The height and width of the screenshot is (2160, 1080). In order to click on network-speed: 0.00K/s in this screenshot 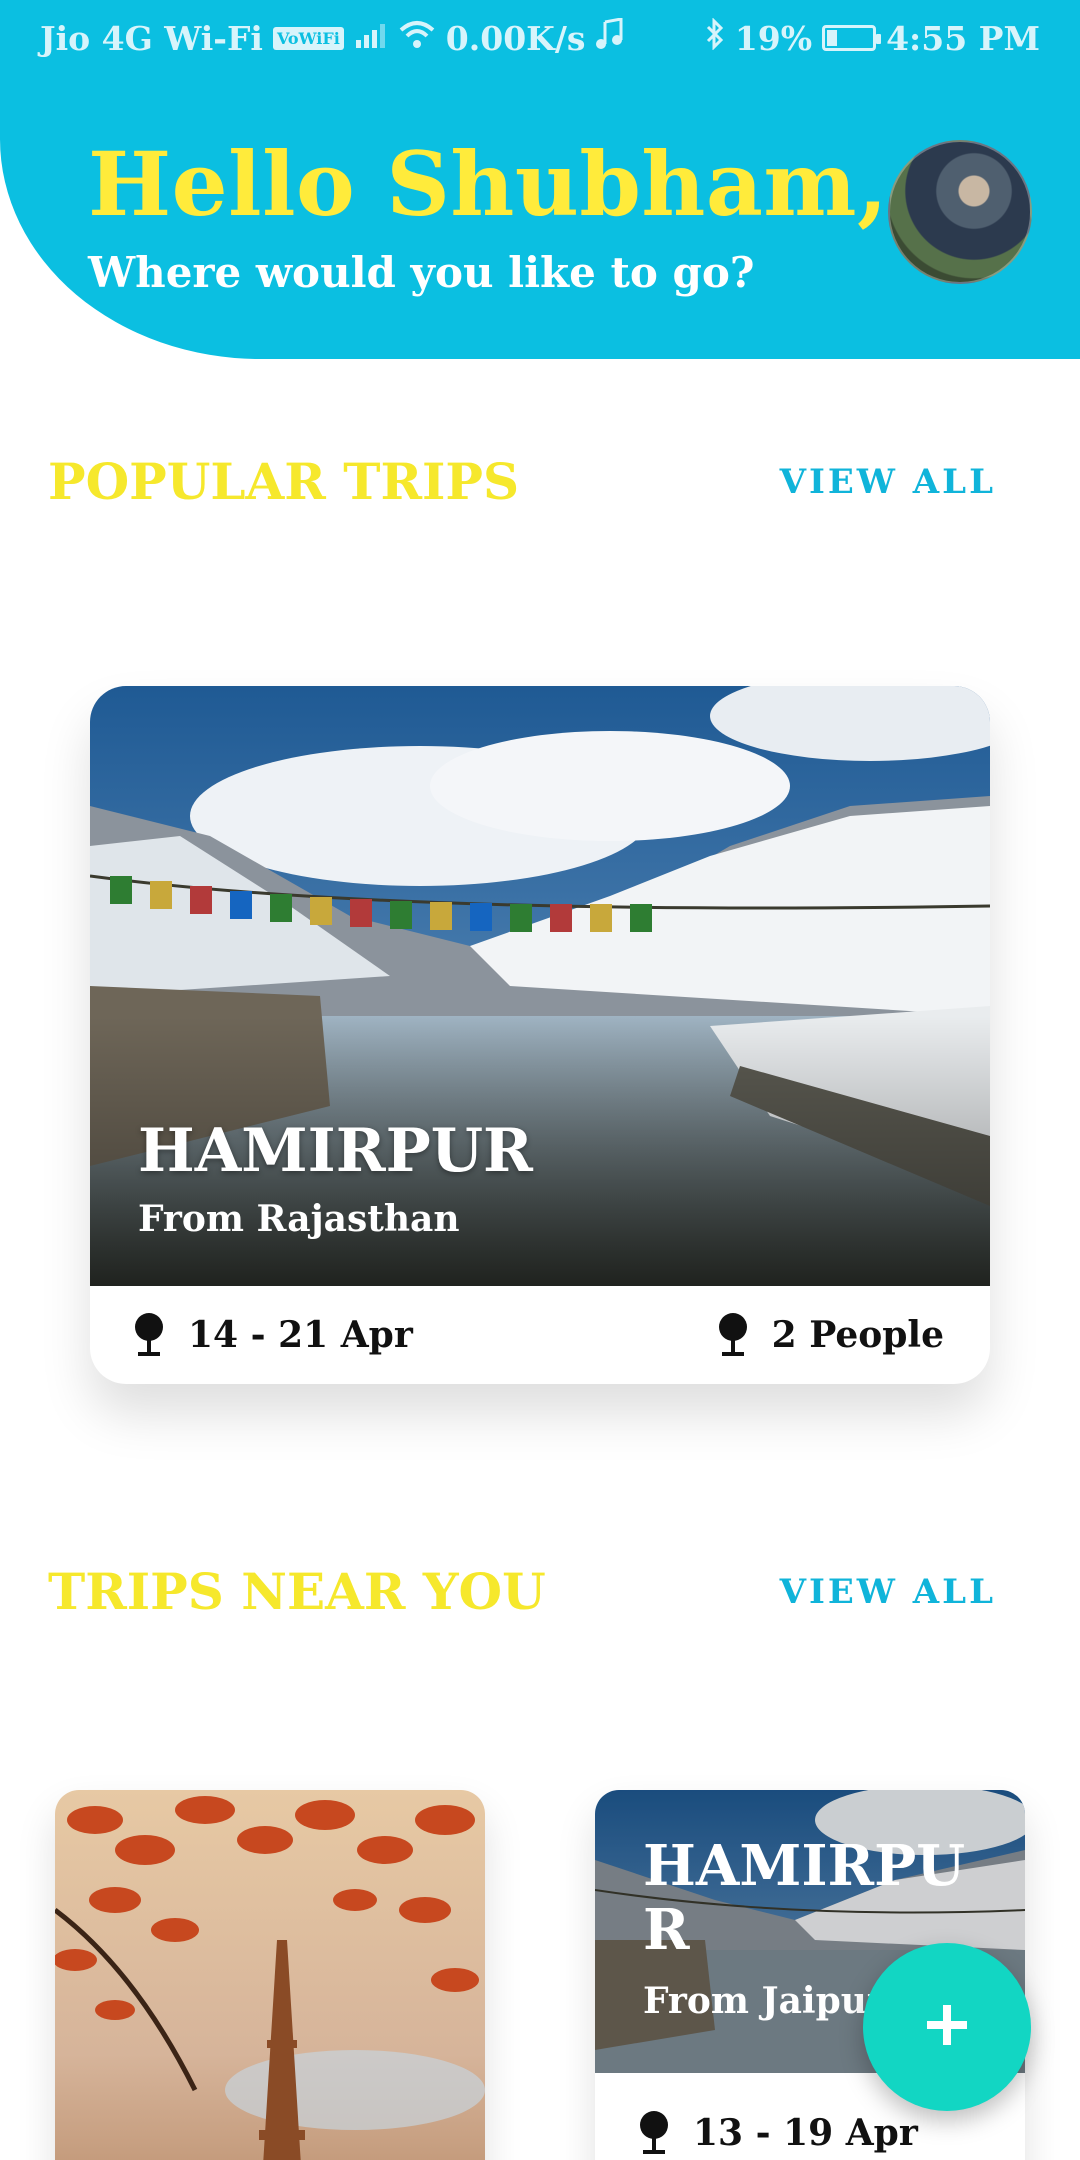, I will do `click(515, 38)`.